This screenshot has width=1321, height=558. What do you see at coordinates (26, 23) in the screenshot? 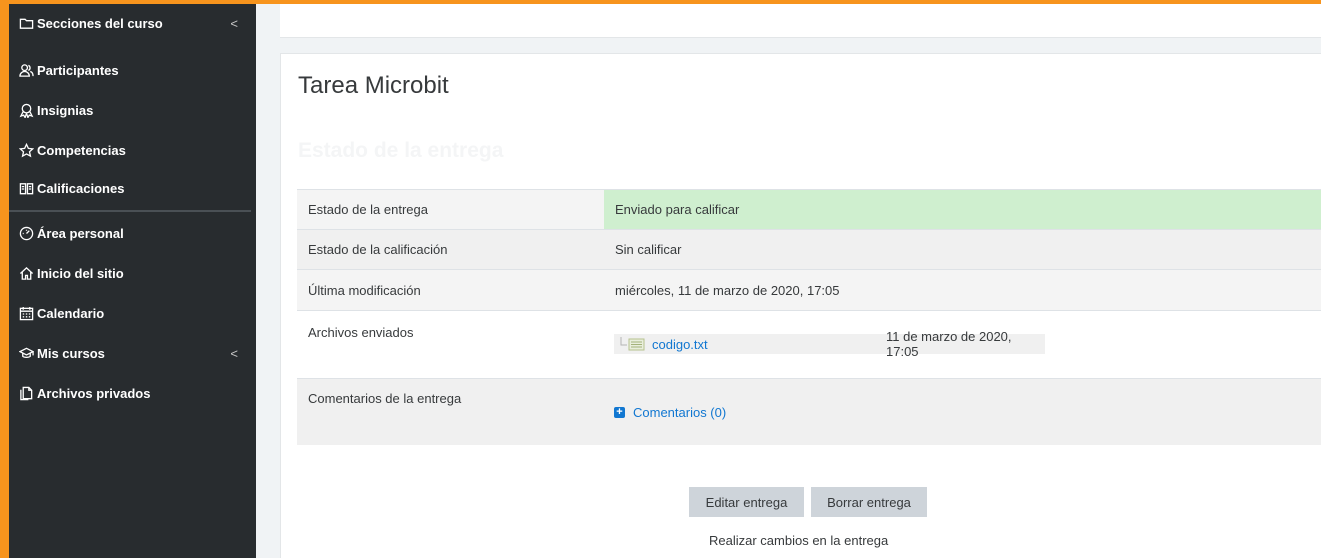
I see `folder-icon` at bounding box center [26, 23].